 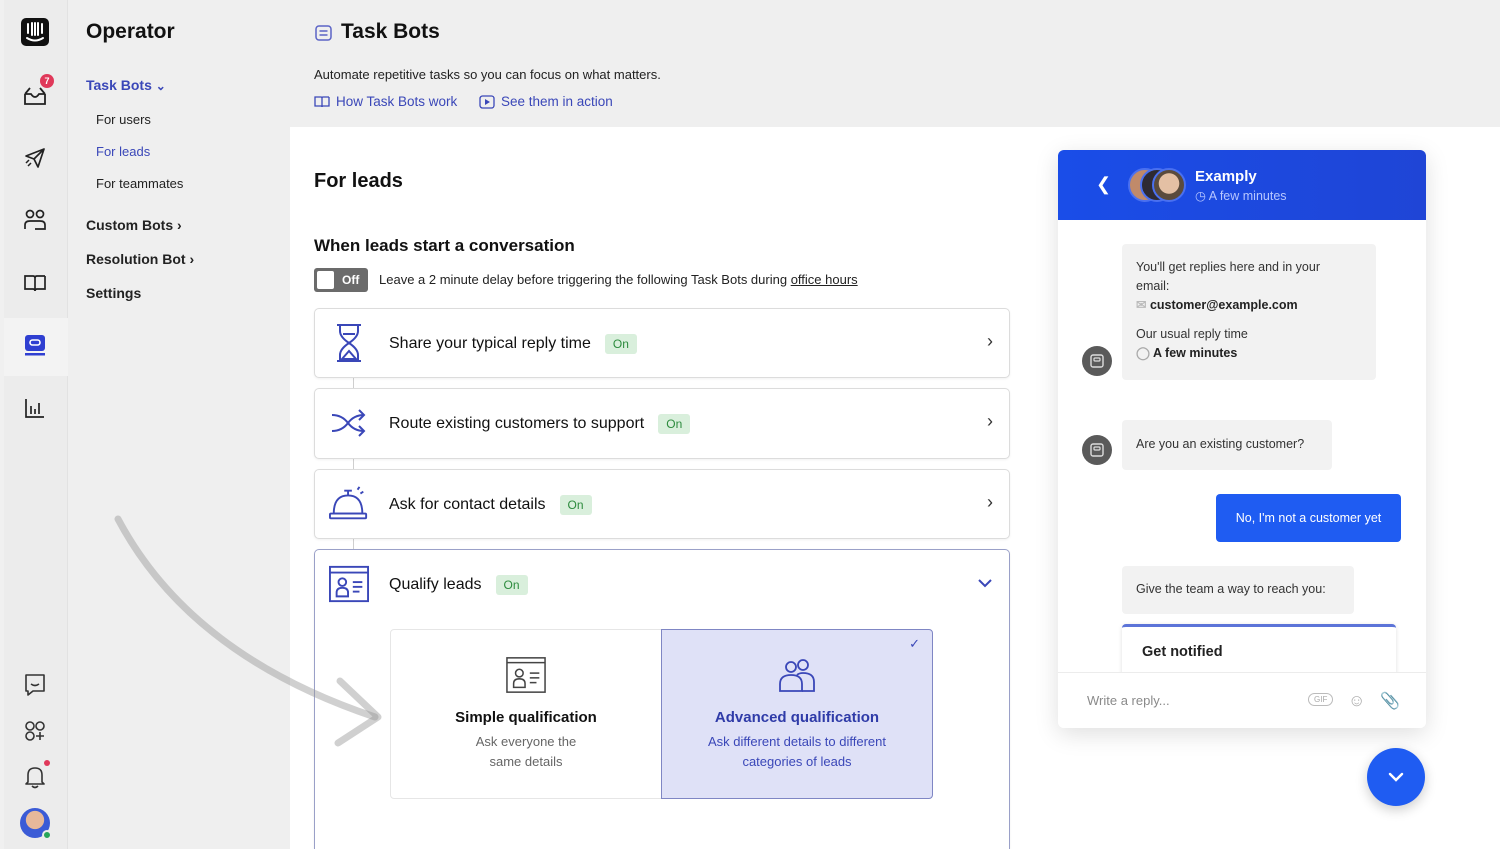 I want to click on book-icon, so click(x=322, y=101).